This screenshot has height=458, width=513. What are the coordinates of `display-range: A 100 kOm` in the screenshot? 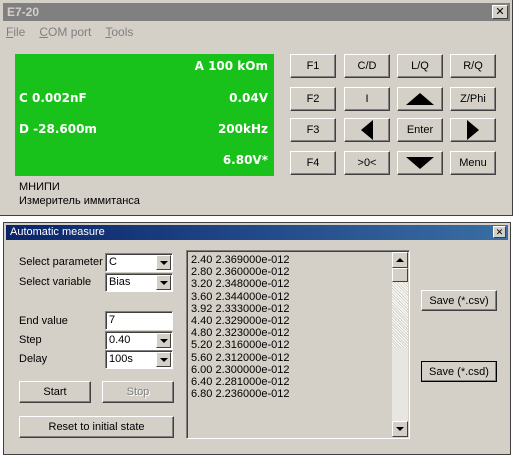 It's located at (231, 66).